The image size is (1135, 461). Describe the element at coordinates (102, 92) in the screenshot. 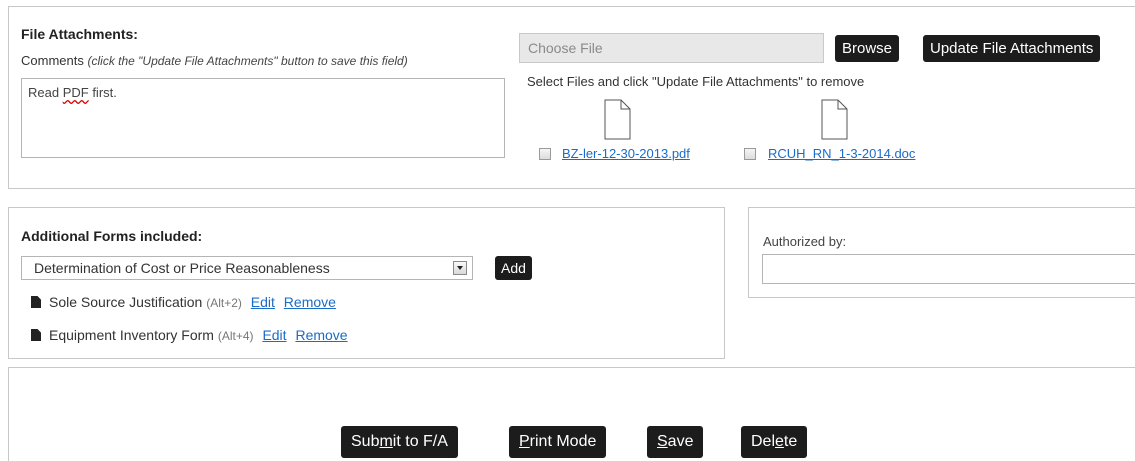

I see `comments-text-part2: first.` at that location.